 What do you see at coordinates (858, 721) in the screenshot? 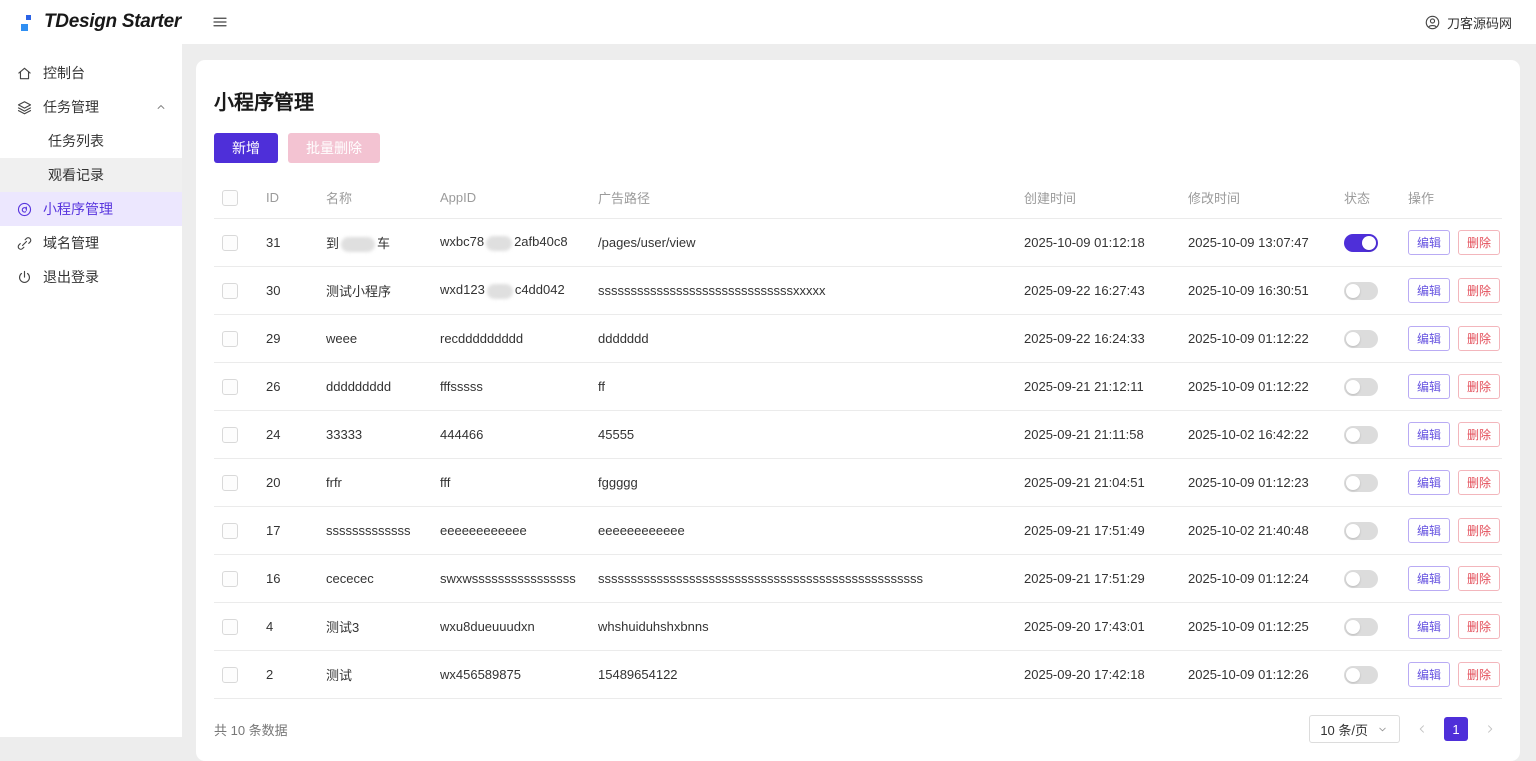
I see `table-footer: 共 10 条数据 10 条/页 1` at bounding box center [858, 721].